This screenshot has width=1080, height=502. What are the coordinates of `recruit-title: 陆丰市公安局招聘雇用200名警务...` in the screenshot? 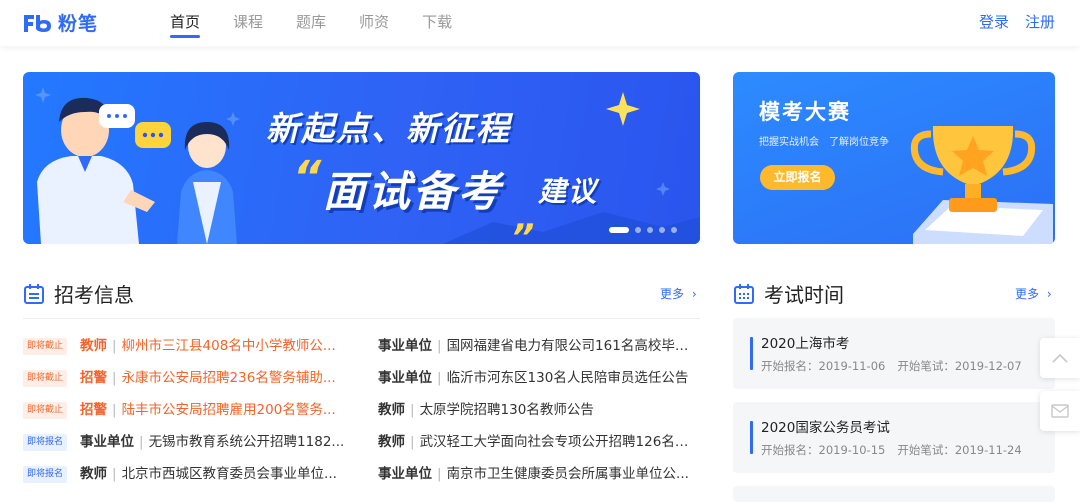 It's located at (228, 410).